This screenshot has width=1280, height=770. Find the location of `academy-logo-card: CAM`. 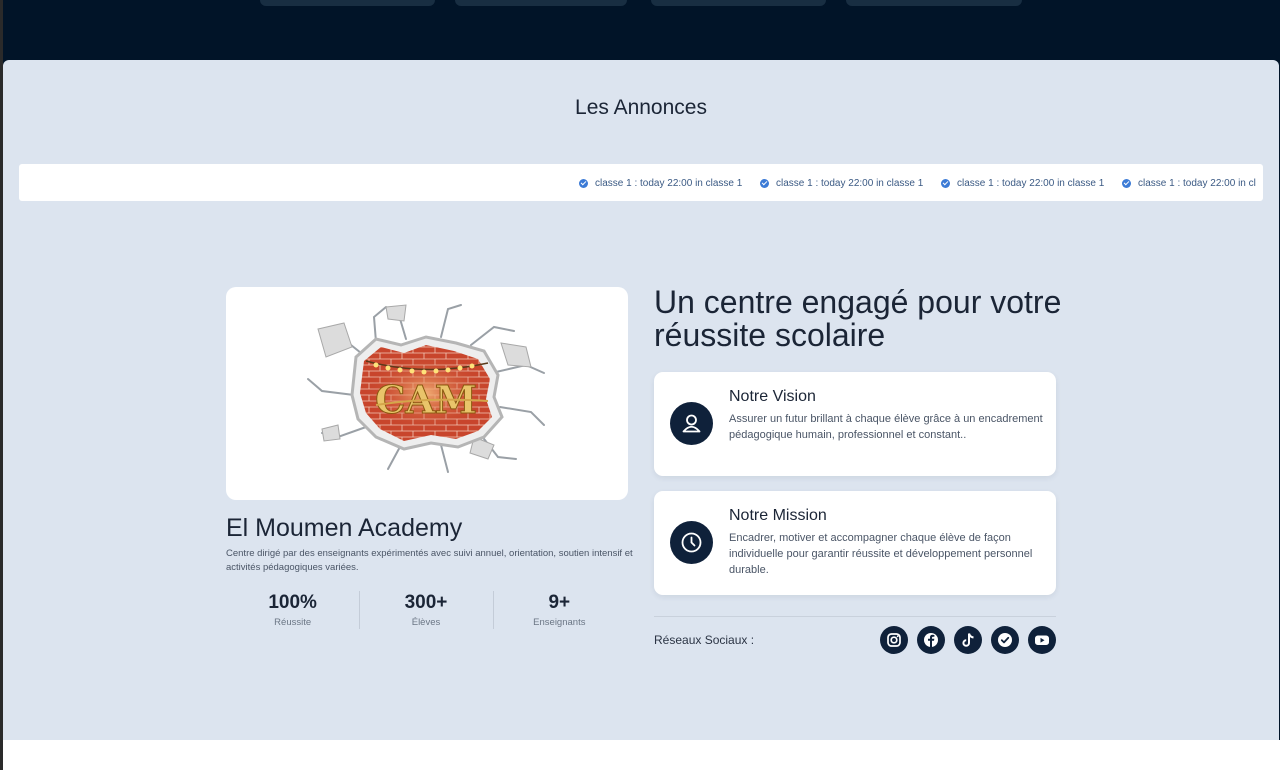

academy-logo-card: CAM is located at coordinates (427, 393).